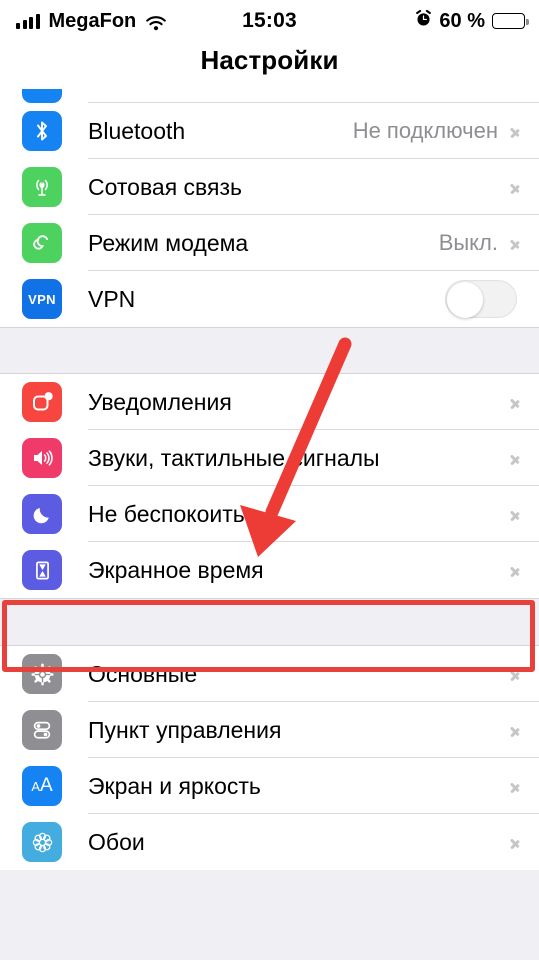 The image size is (539, 960). Describe the element at coordinates (269, 842) in the screenshot. I see `settings-row: Обои` at that location.